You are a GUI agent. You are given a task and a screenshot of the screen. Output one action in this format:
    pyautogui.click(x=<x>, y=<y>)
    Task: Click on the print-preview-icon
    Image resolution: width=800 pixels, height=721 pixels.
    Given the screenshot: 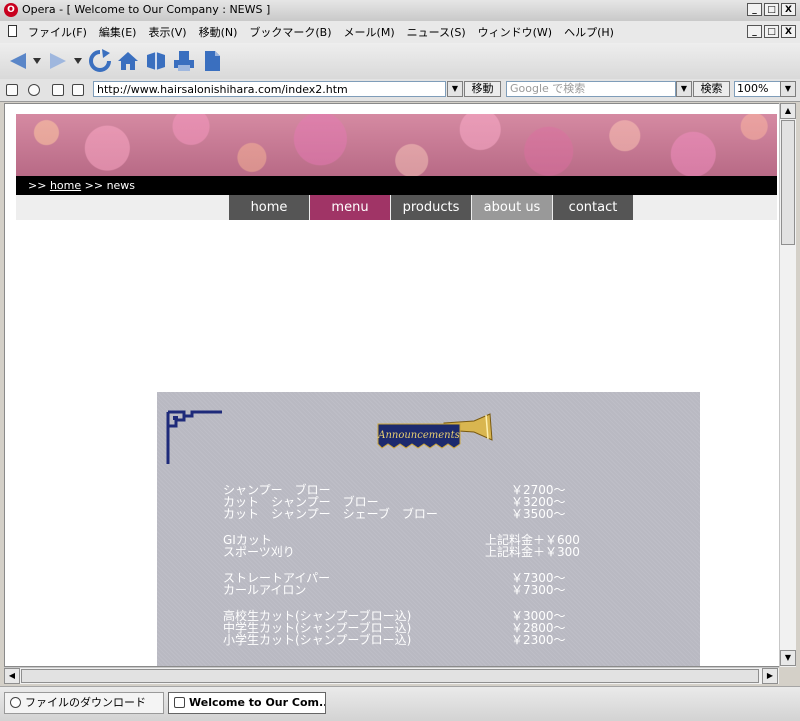 What is the action you would take?
    pyautogui.click(x=78, y=90)
    